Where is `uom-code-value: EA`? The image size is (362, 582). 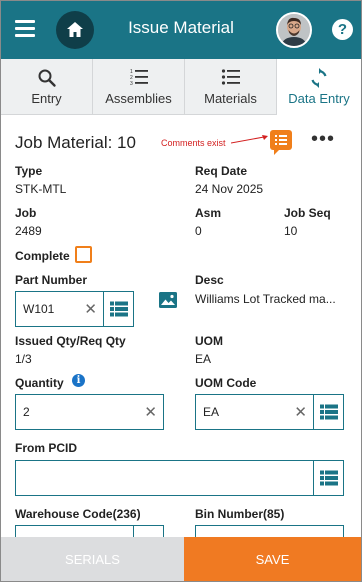 uom-code-value: EA is located at coordinates (211, 412).